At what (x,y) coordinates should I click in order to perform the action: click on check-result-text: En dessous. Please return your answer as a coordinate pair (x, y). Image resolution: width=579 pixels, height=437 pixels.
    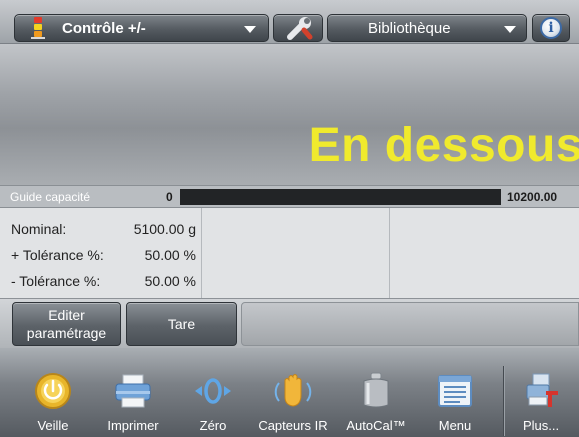
    Looking at the image, I should click on (443, 145).